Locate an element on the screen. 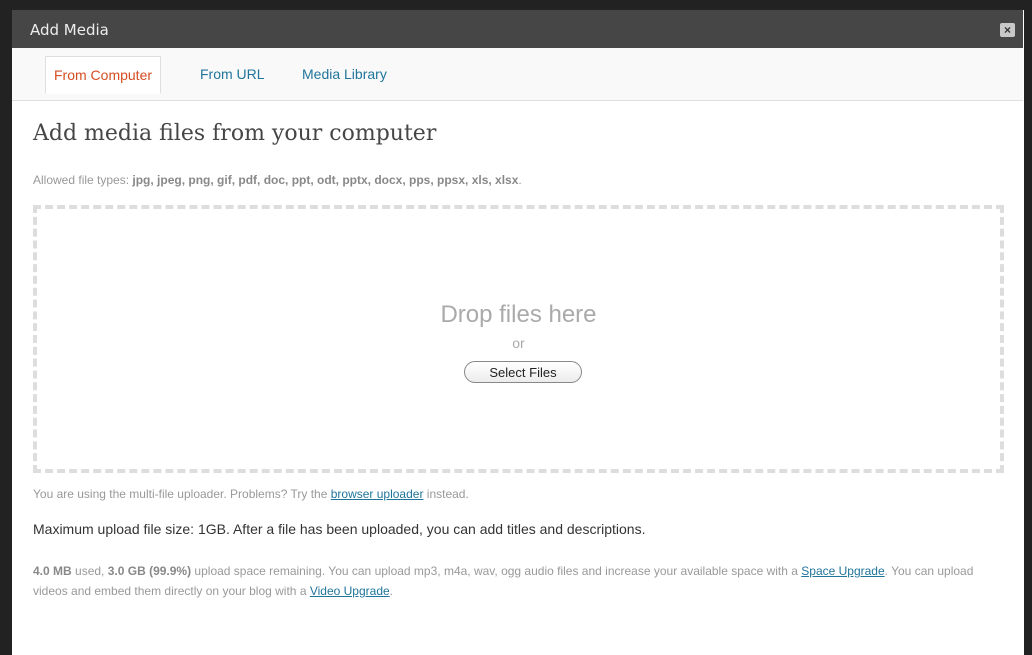 The width and height of the screenshot is (1032, 655). select-files-button: Select Files is located at coordinates (523, 372).